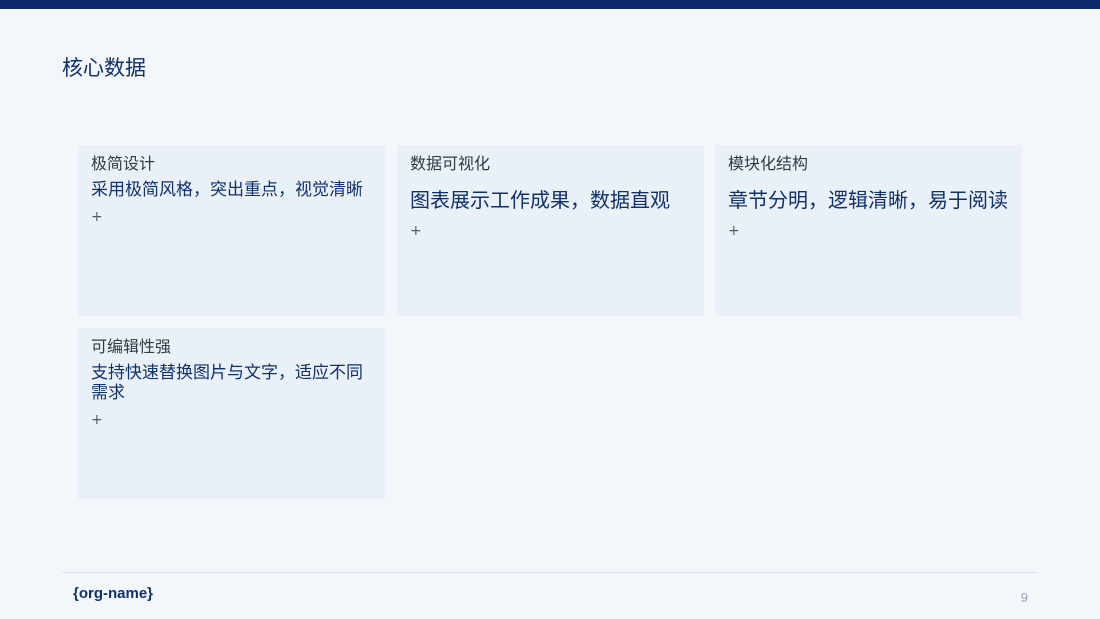 Image resolution: width=1100 pixels, height=619 pixels. I want to click on card-description: 采用极简风格，突出重点，视觉清晰, so click(227, 190).